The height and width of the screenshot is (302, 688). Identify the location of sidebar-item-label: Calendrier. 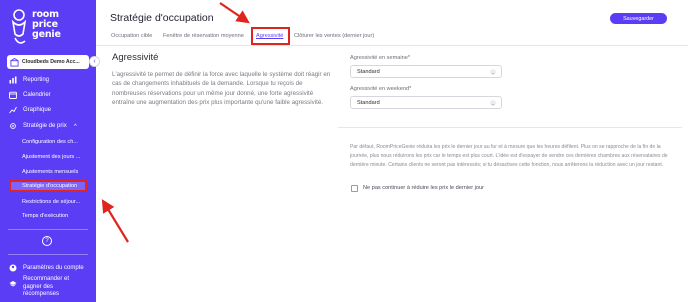
(37, 94).